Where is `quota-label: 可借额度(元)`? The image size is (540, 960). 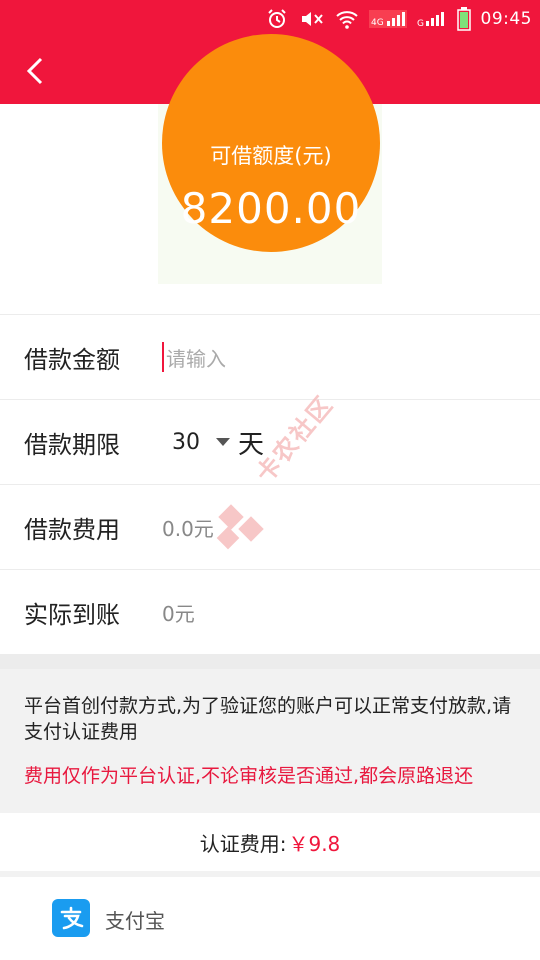 quota-label: 可借额度(元) is located at coordinates (271, 156).